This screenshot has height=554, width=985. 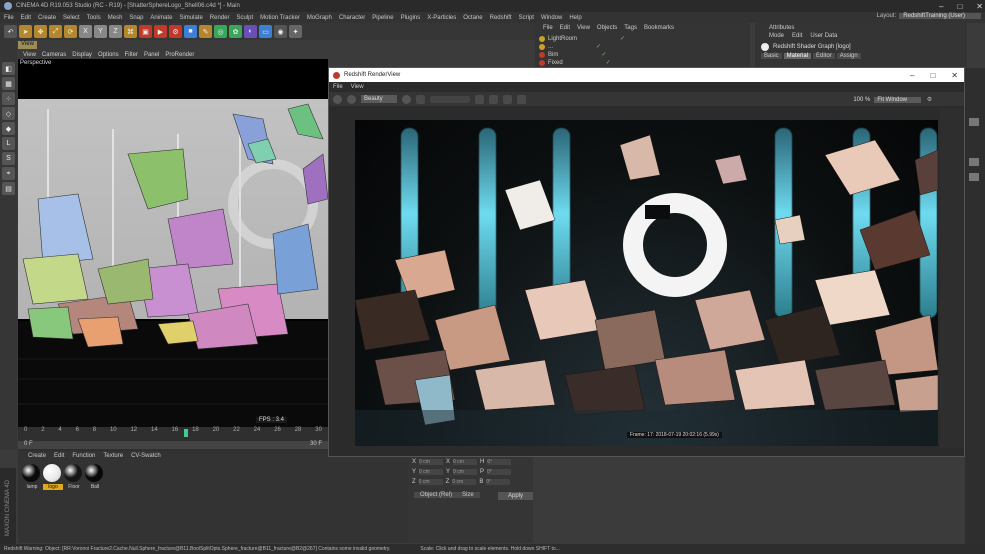 What do you see at coordinates (357, 87) in the screenshot?
I see `renderview-menu-item: View` at bounding box center [357, 87].